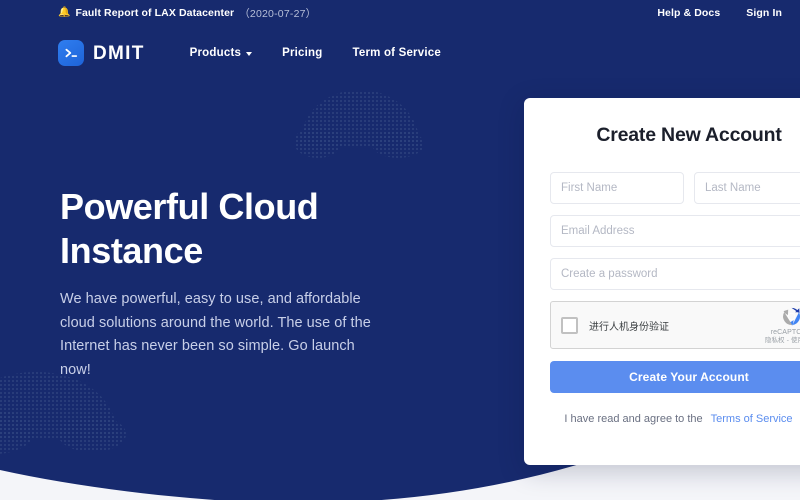 The width and height of the screenshot is (800, 500). I want to click on nav-item-pricing-label: Pricing, so click(302, 53).